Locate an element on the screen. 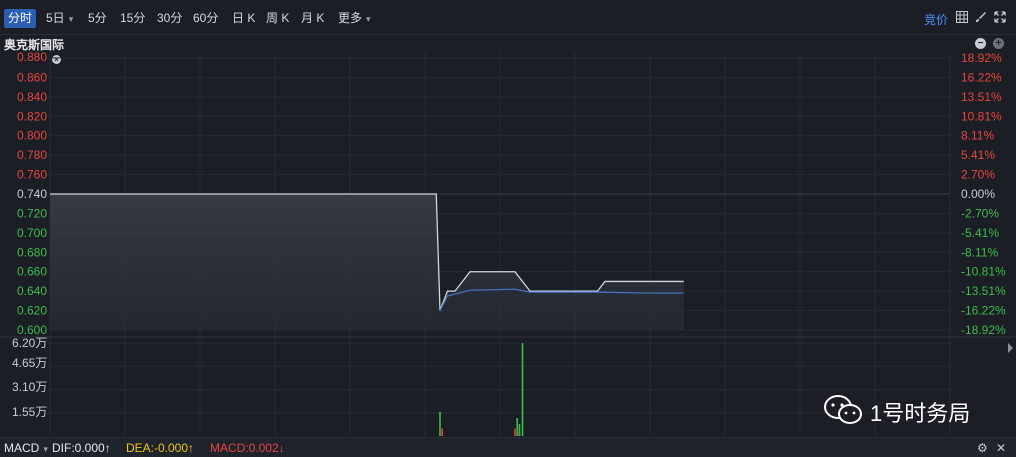  gear-icon: ⚙ is located at coordinates (982, 448).